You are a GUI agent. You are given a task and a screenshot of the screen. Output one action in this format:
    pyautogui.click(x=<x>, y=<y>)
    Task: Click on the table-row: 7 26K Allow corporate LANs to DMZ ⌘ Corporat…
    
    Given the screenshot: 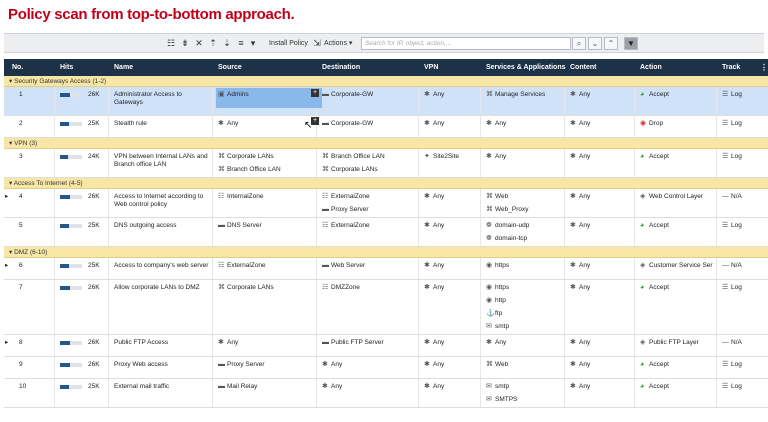 What is the action you would take?
    pyautogui.click(x=386, y=307)
    